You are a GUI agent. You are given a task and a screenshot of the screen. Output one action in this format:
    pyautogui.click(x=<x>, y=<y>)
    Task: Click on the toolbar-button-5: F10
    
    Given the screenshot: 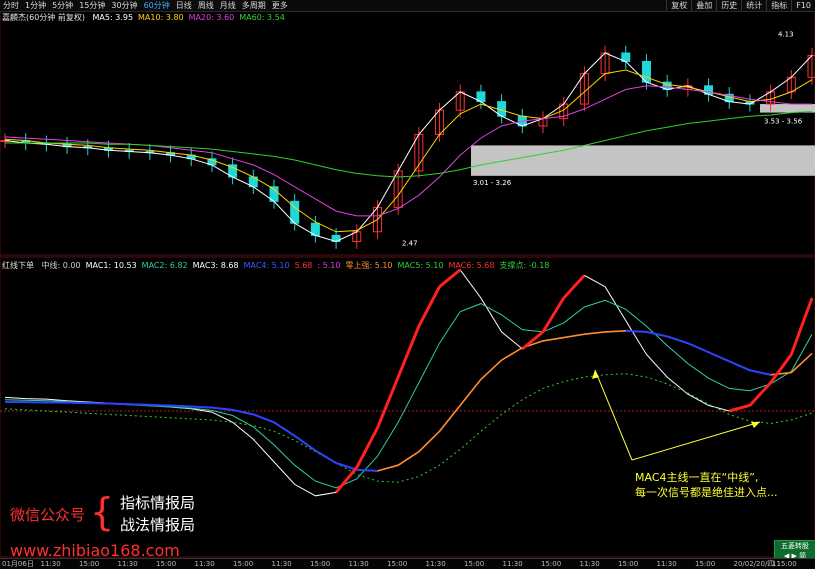 What is the action you would take?
    pyautogui.click(x=803, y=5)
    